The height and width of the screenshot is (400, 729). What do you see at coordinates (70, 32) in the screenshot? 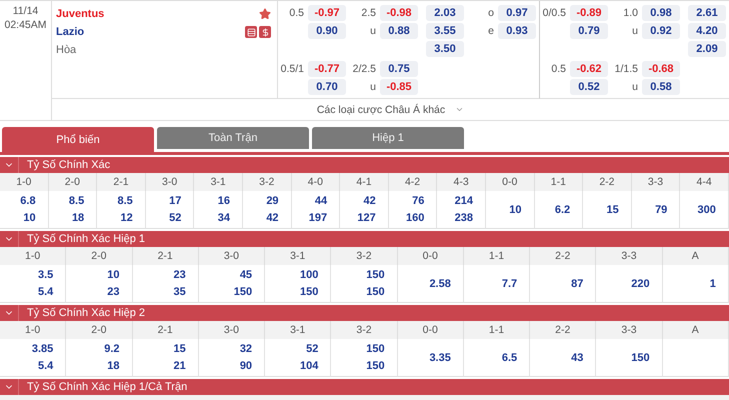
I see `away-team: Lazio` at bounding box center [70, 32].